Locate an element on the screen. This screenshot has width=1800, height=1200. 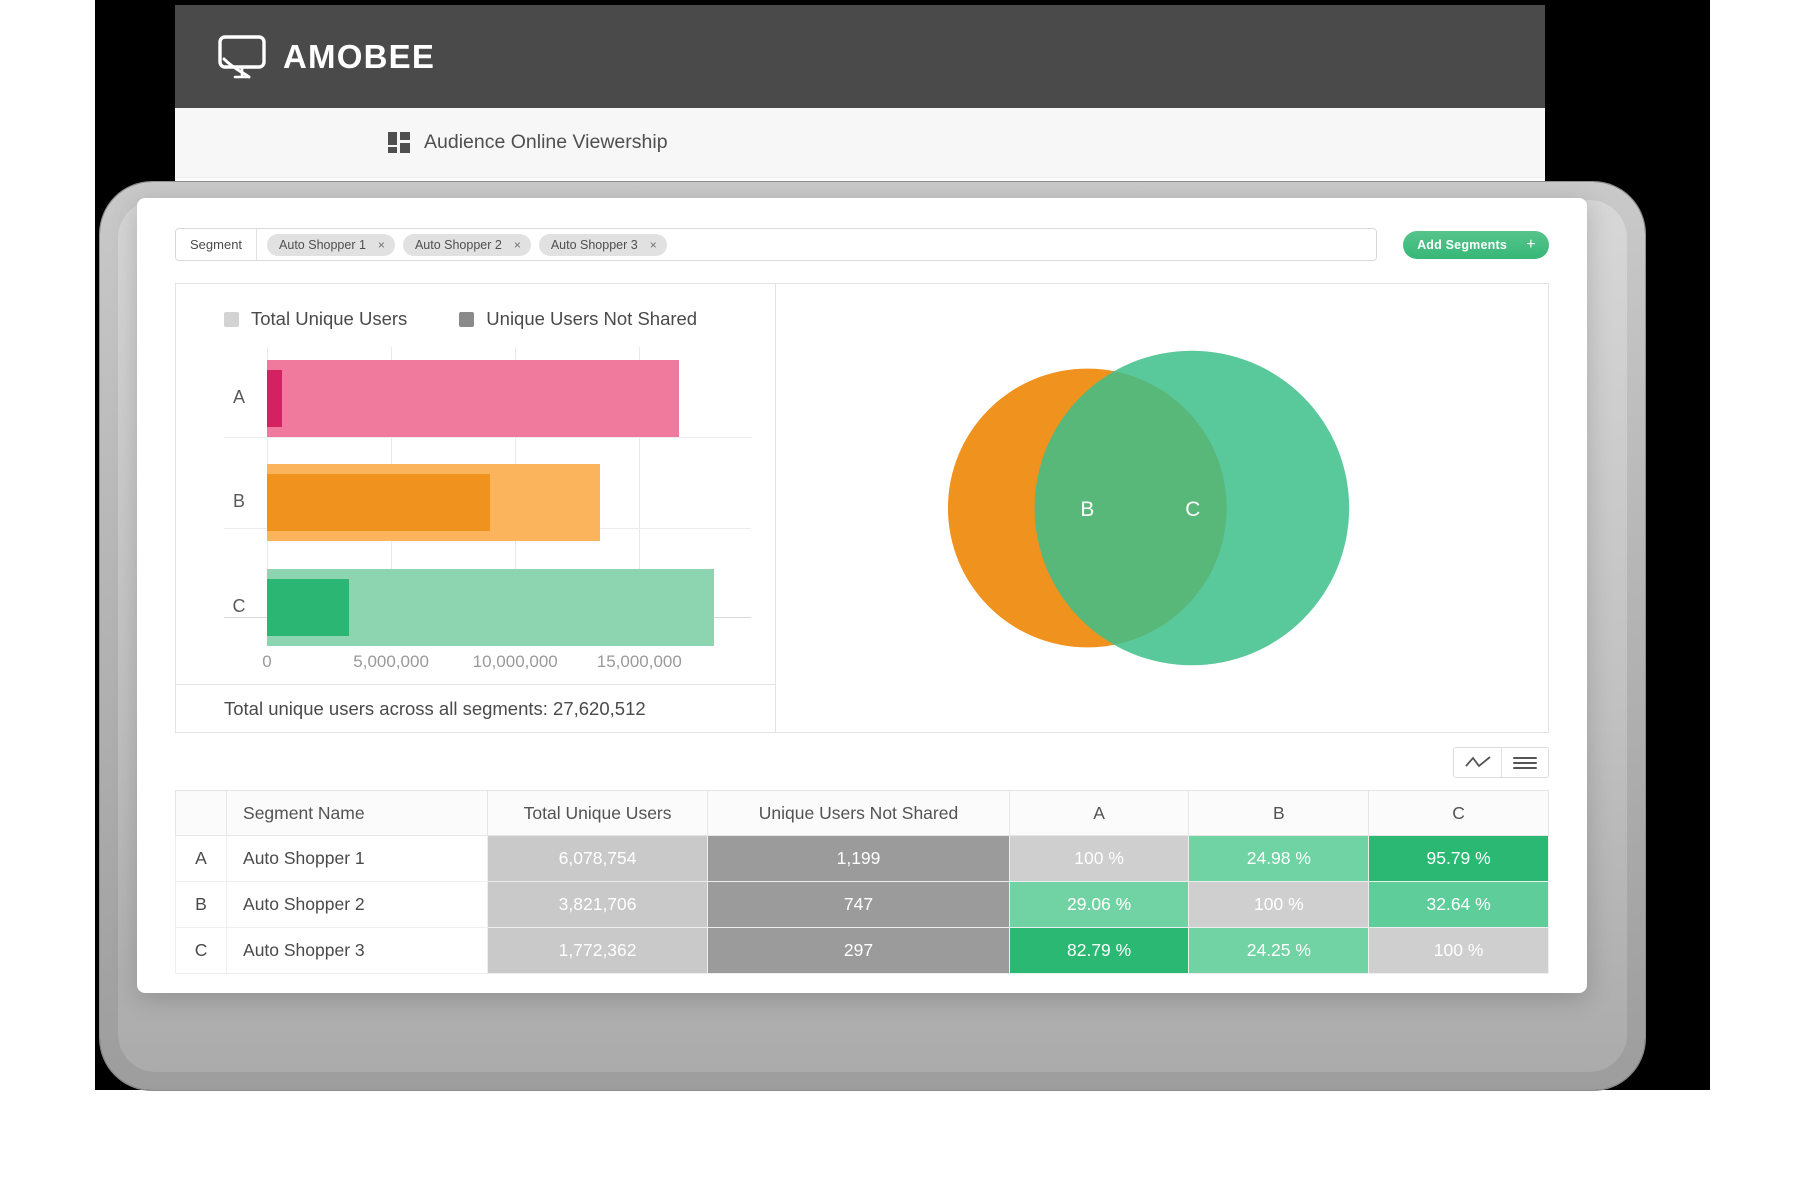
row-key: A is located at coordinates (201, 858).